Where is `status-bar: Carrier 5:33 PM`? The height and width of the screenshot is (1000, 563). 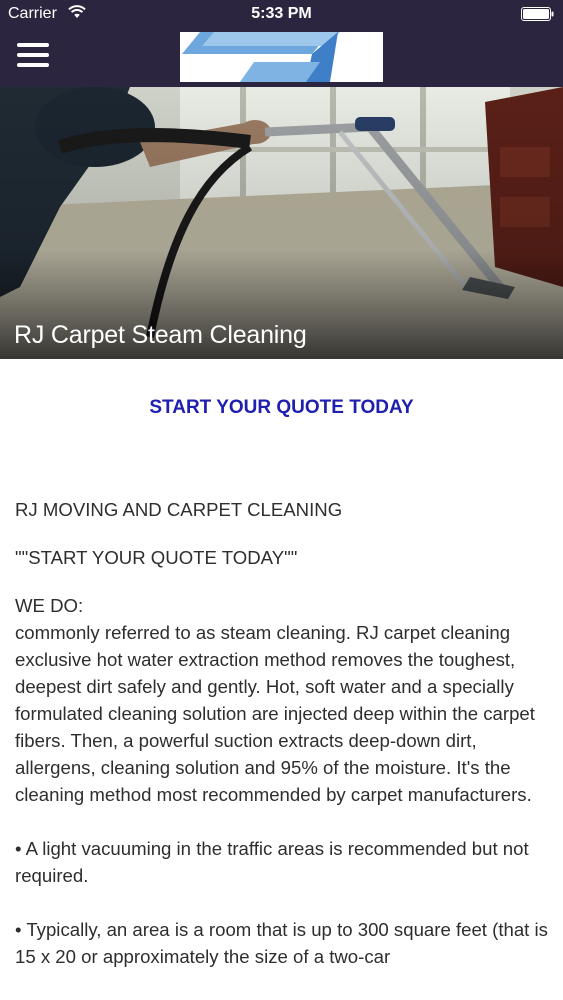
status-bar: Carrier 5:33 PM is located at coordinates (281, 14).